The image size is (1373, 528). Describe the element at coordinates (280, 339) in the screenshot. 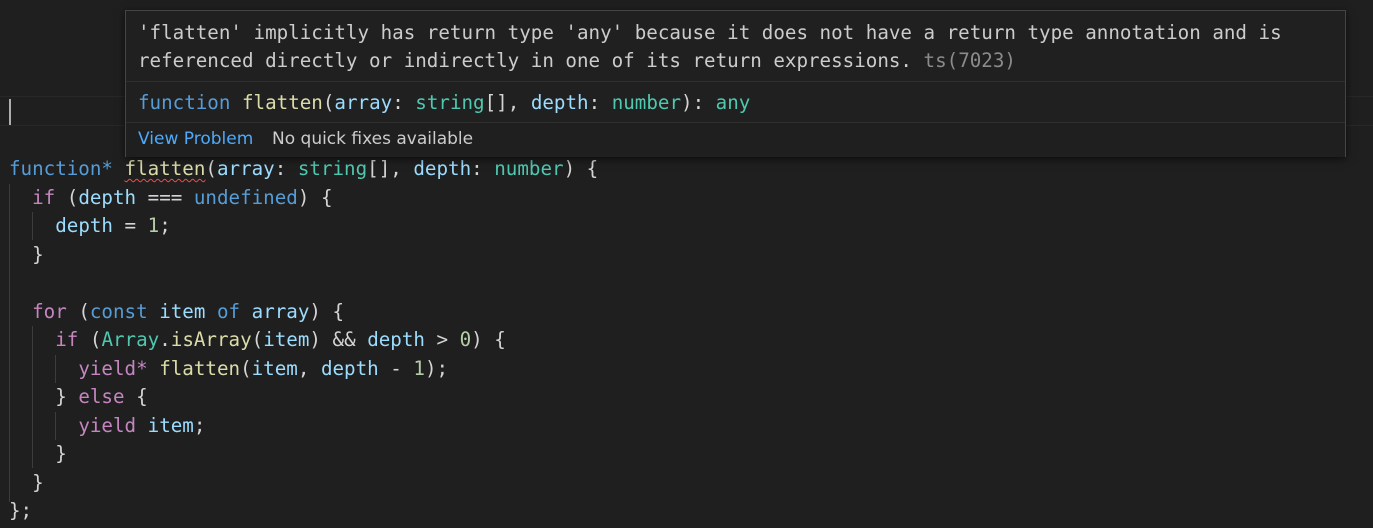

I see `code-line: if (Array.isArray(item) && depth > 0) {` at that location.